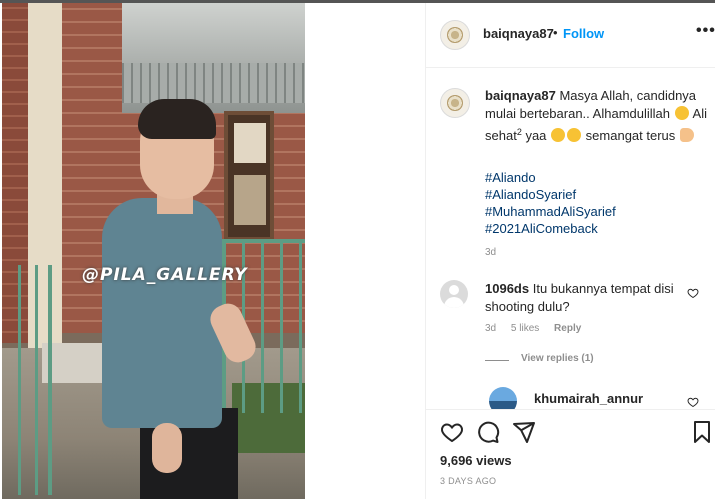 This screenshot has height=500, width=715. What do you see at coordinates (28, 380) in the screenshot?
I see `green-fence-left` at bounding box center [28, 380].